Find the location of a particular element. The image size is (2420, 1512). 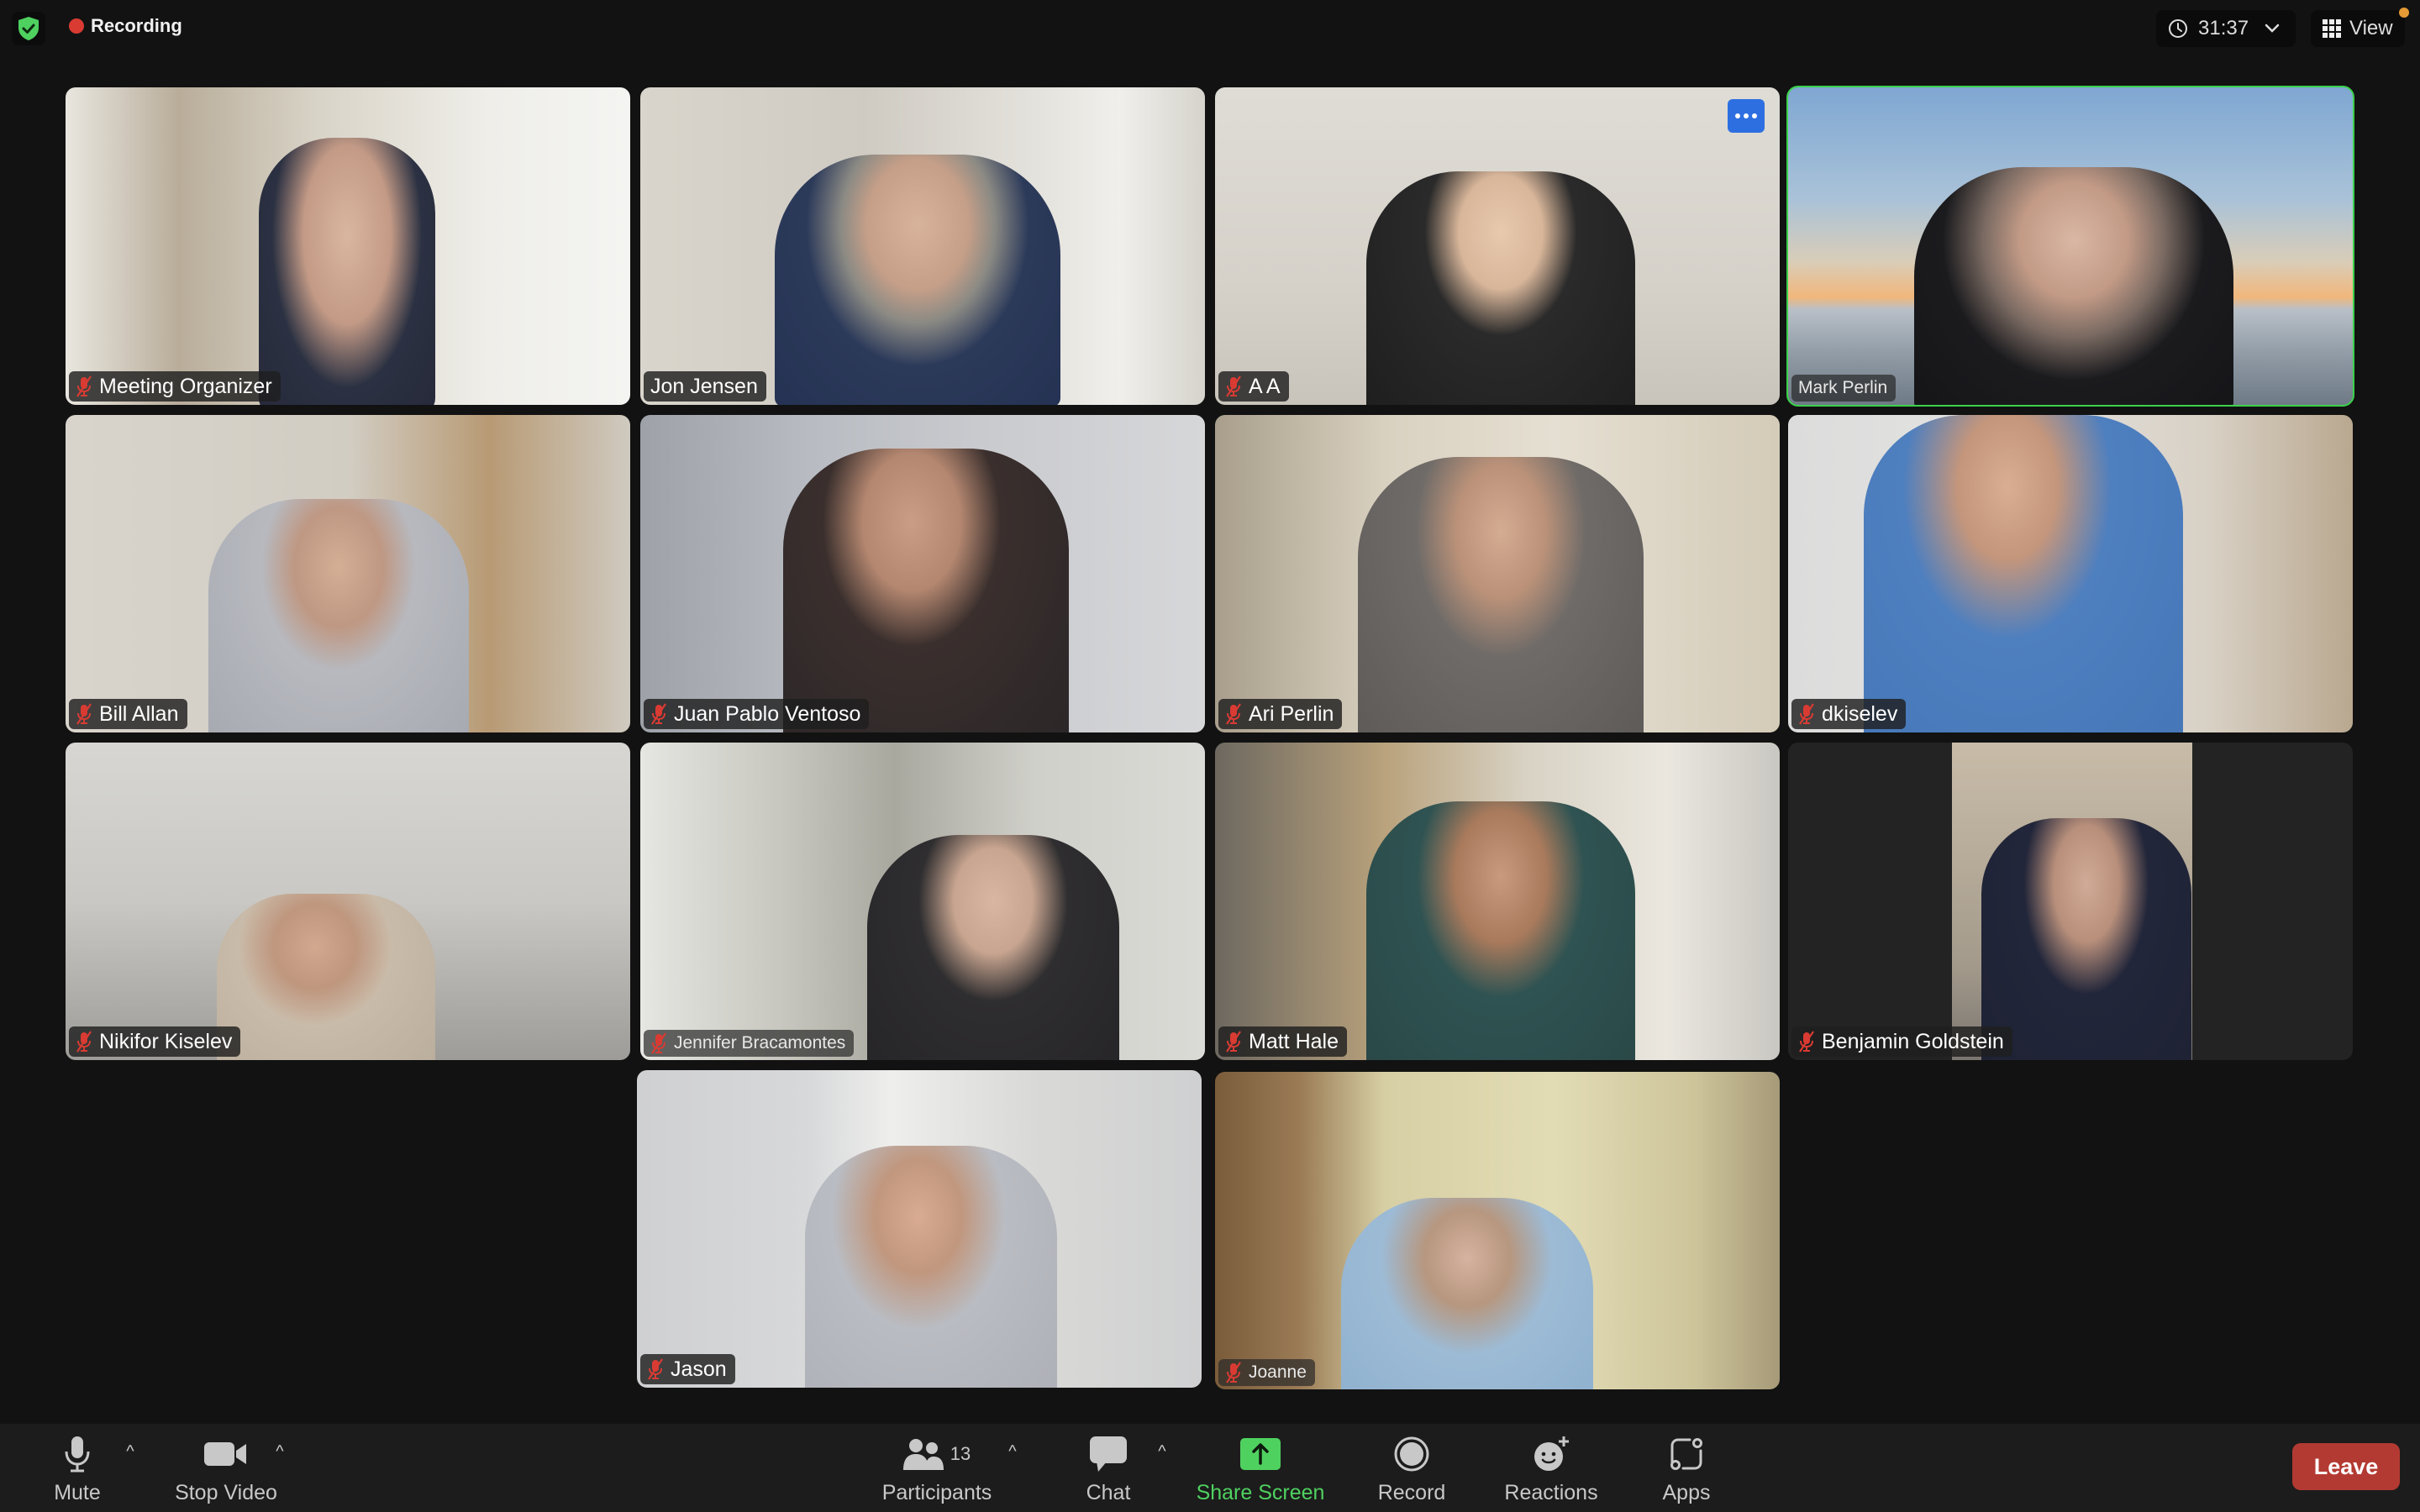

security-button is located at coordinates (28, 28).